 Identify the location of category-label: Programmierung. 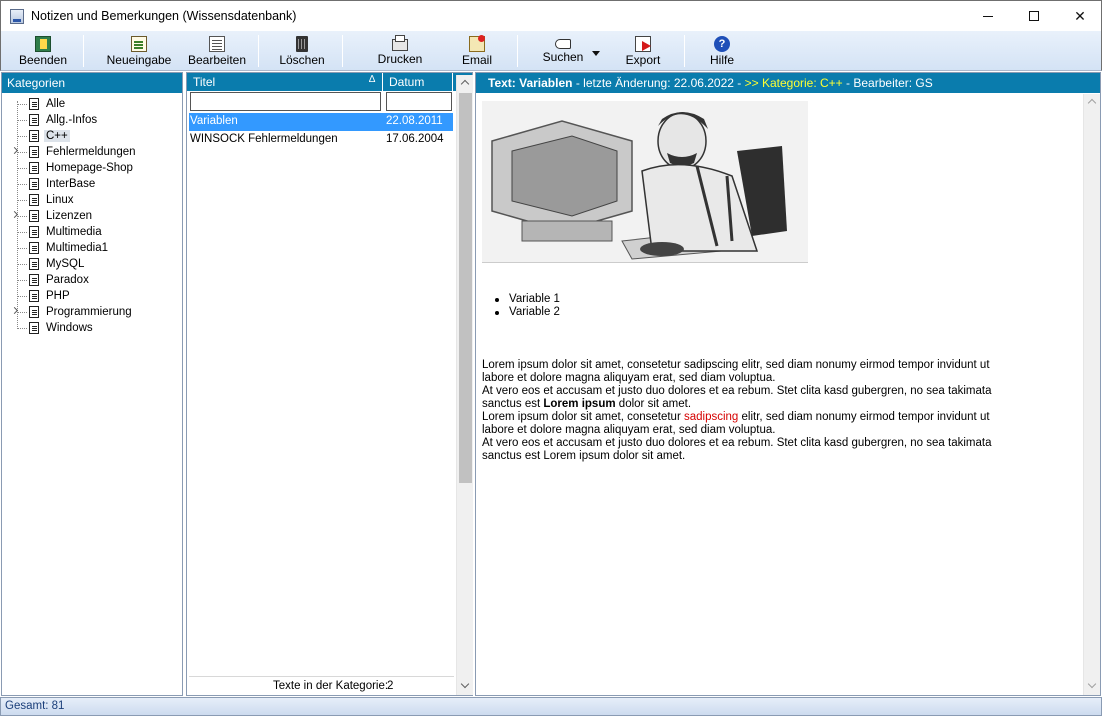
(89, 312).